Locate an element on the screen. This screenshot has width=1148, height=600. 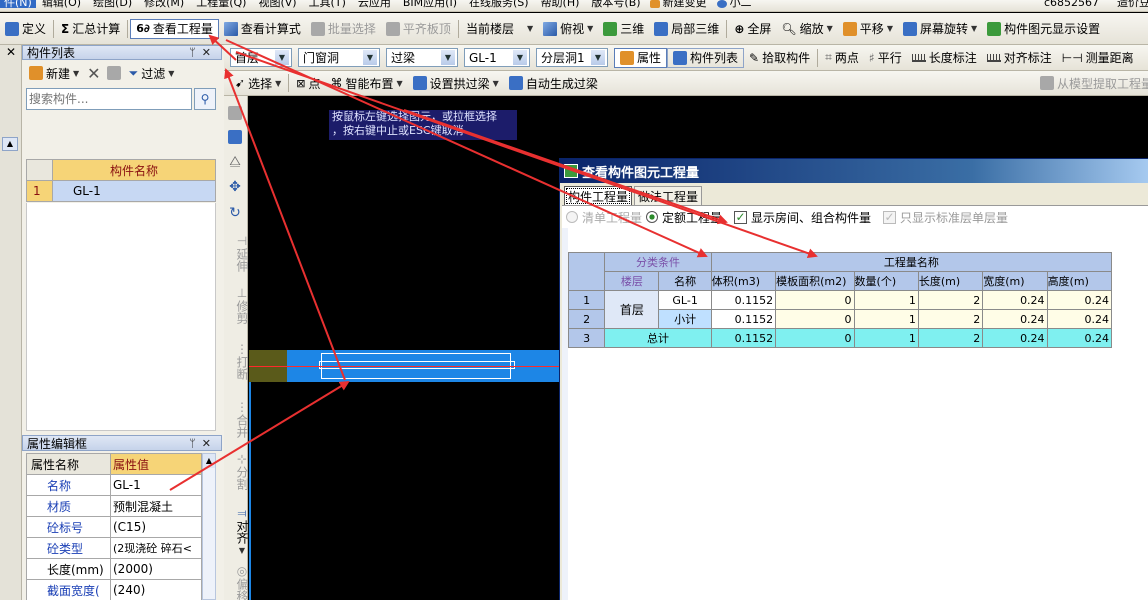
menu-edit: 辑辑(O) is located at coordinates (61, 4).